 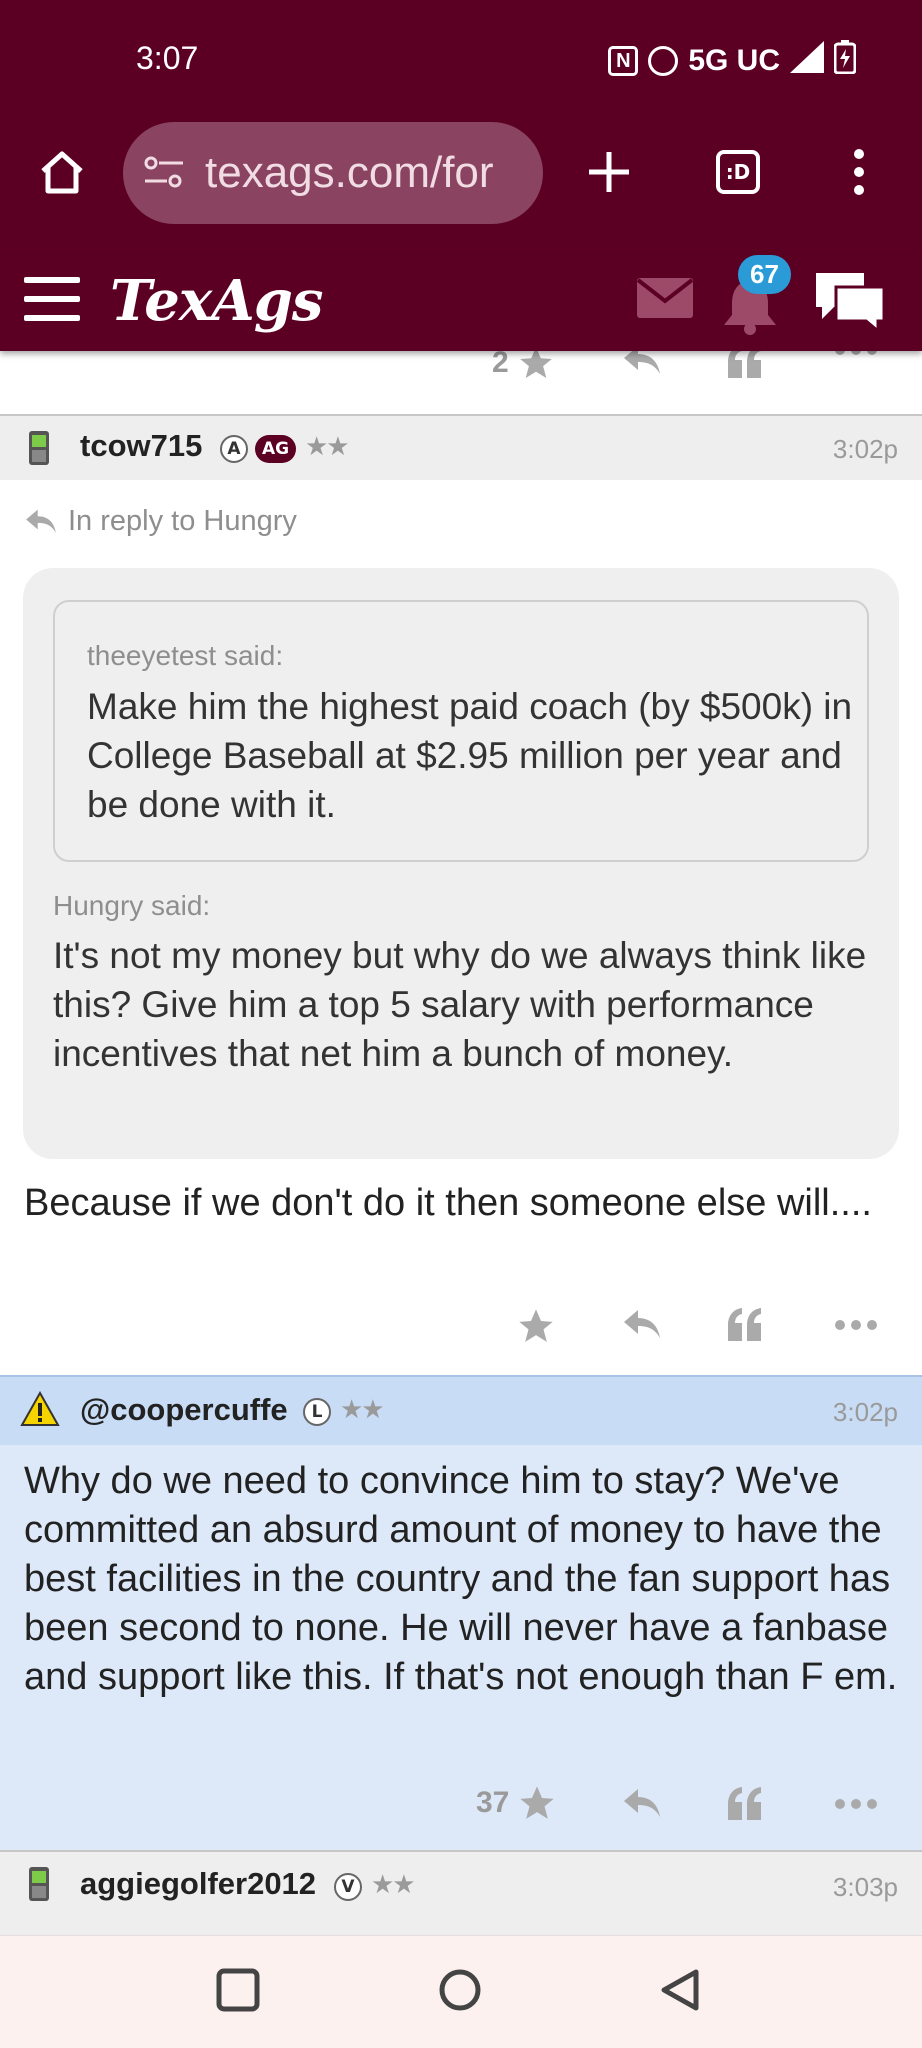 I want to click on nfc-icon: N, so click(x=623, y=61).